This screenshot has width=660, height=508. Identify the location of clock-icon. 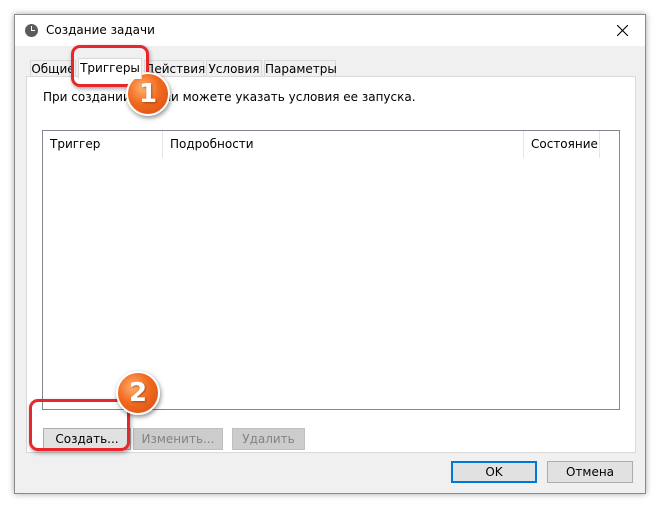
(31, 30).